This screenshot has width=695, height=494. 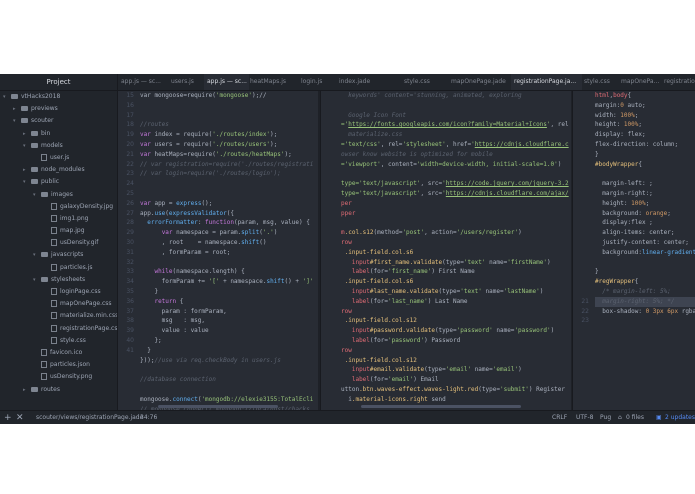 I want to click on tab-3: heatMaps.js, so click(x=273, y=82).